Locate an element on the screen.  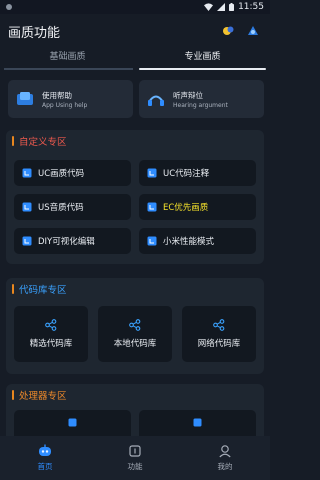
rocket-icon is located at coordinates (253, 30).